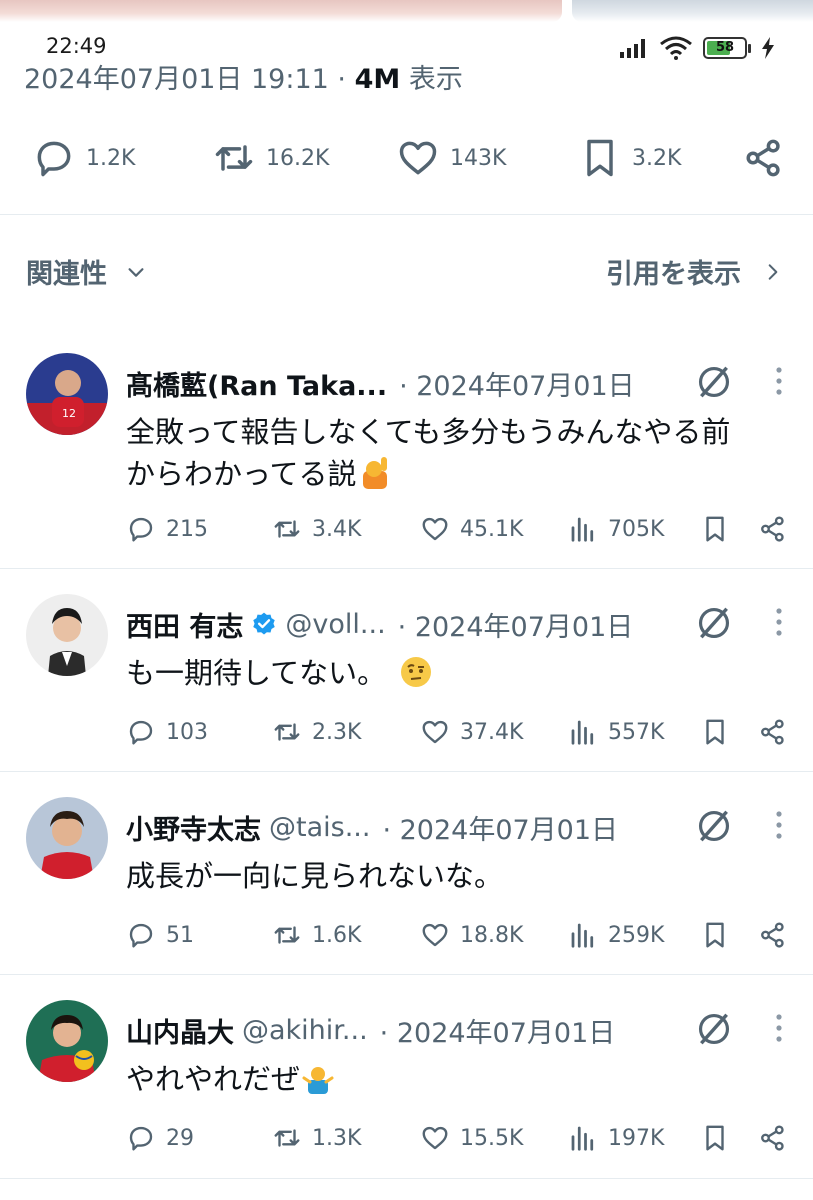 The width and height of the screenshot is (813, 1200). Describe the element at coordinates (160, 935) in the screenshot. I see `reply-reply-button: 51` at that location.